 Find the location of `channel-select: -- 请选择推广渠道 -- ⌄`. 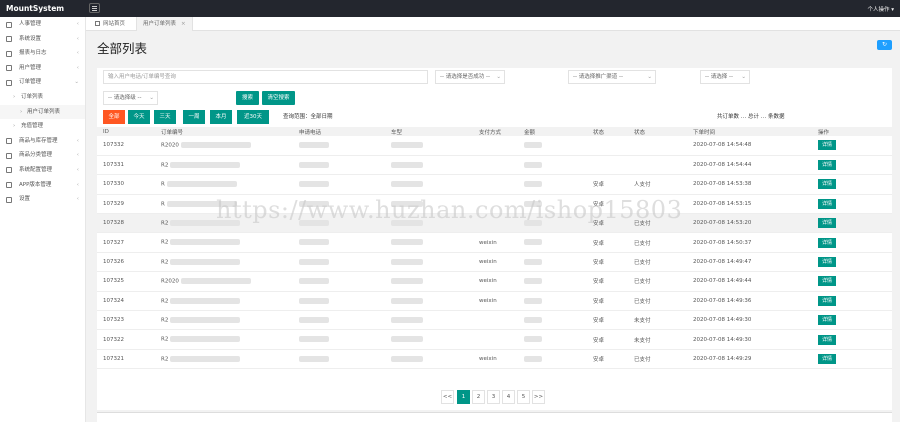

channel-select: -- 请选择推广渠道 -- ⌄ is located at coordinates (612, 77).